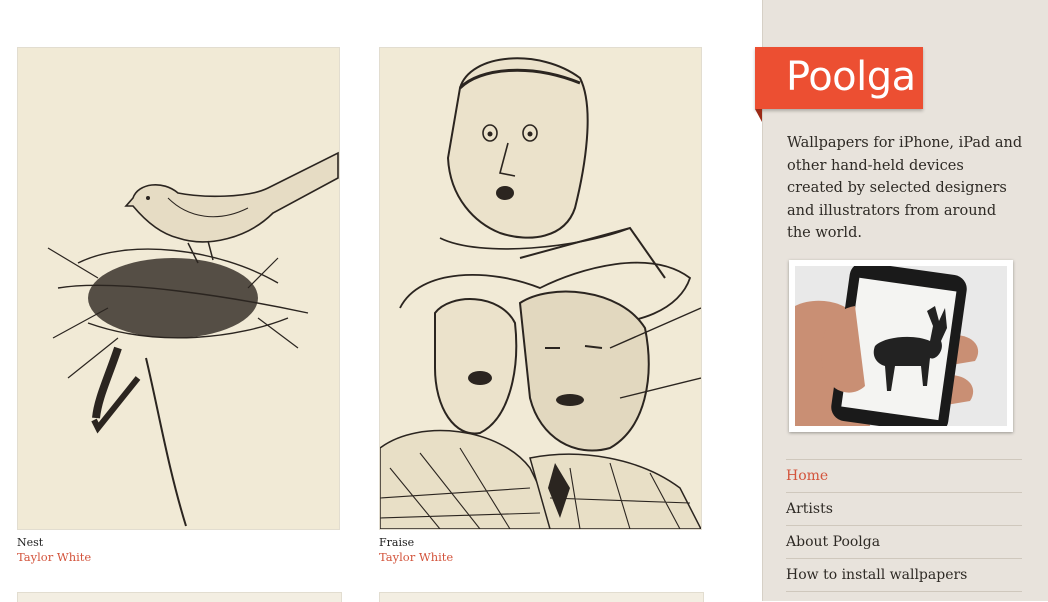 The height and width of the screenshot is (602, 1048). Describe the element at coordinates (904, 508) in the screenshot. I see `nav-item-artists: Artists` at that location.